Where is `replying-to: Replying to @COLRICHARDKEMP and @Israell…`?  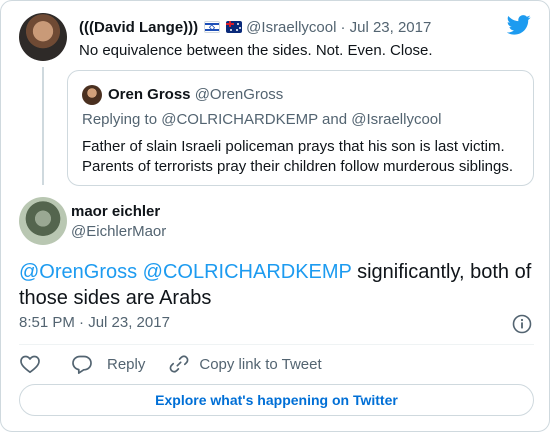
replying-to: Replying to @COLRICHARDKEMP and @Israell… is located at coordinates (262, 119).